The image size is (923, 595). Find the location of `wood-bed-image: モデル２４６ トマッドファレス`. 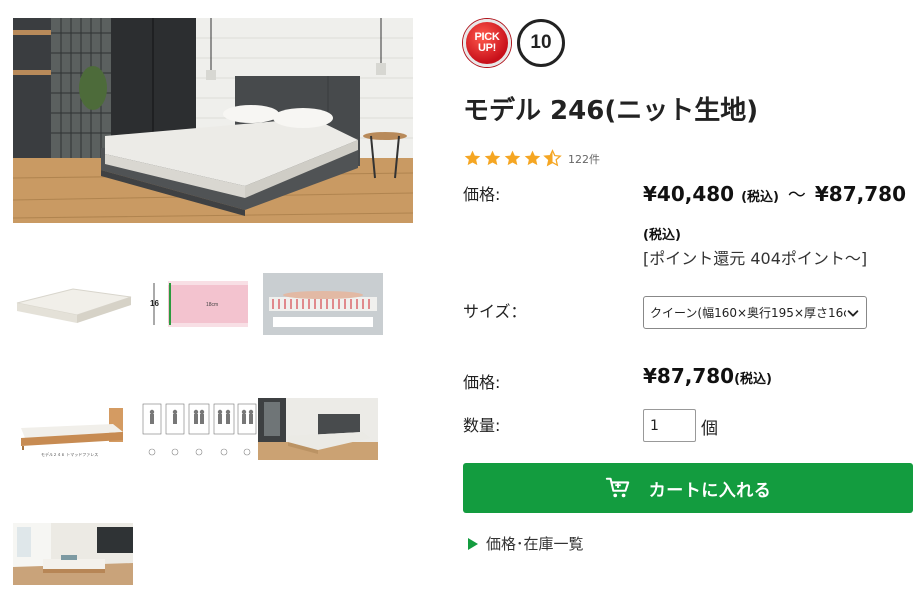

wood-bed-image: モデル２４６ トマッドファレス is located at coordinates (73, 429).